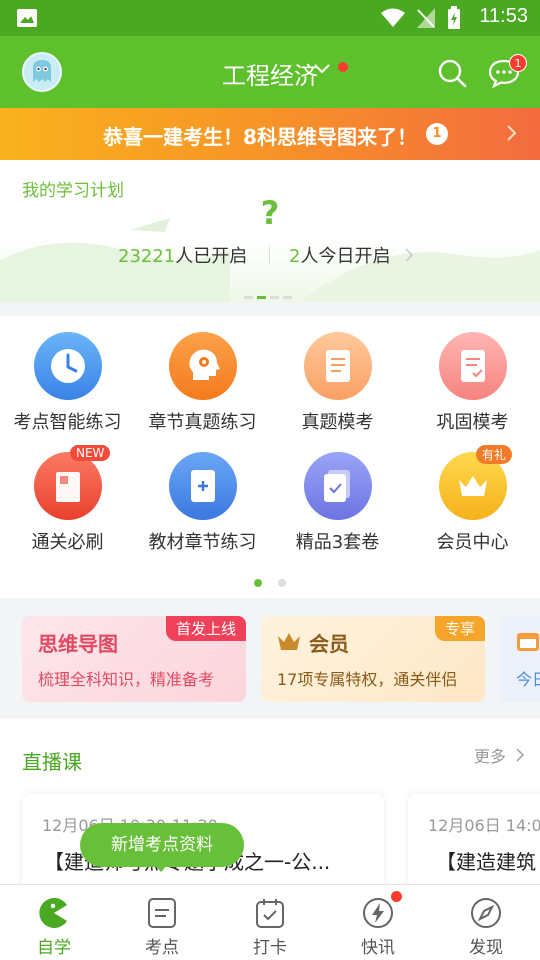 Image resolution: width=540 pixels, height=960 pixels. I want to click on grid-item-must-do: 通关必刷, so click(67, 503).